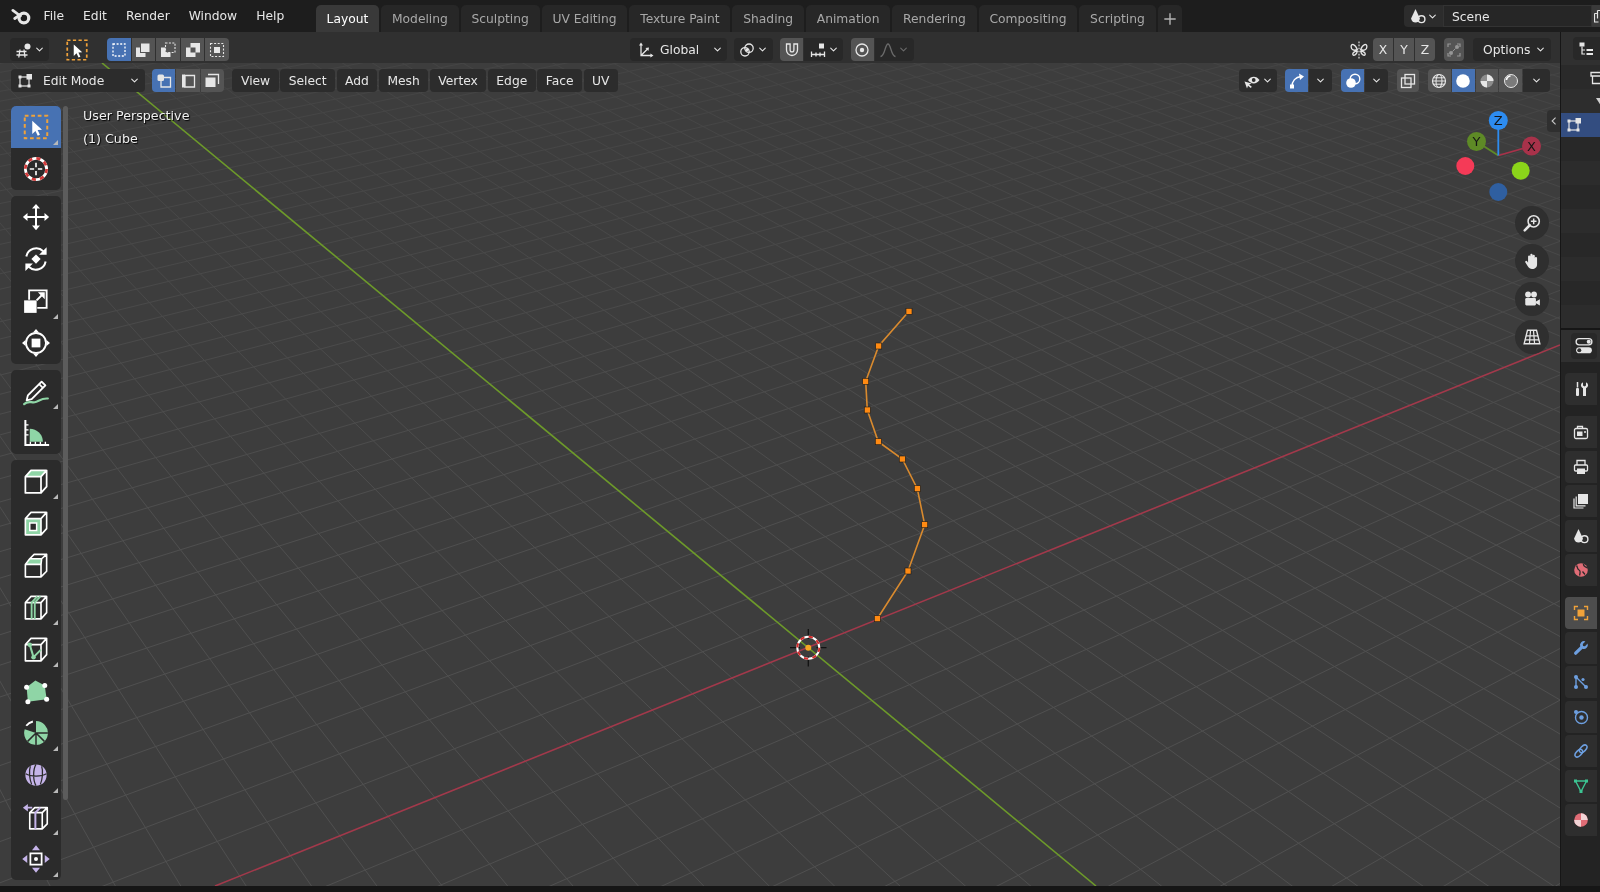 The width and height of the screenshot is (1600, 892). I want to click on constraints-properties-tab, so click(1581, 751).